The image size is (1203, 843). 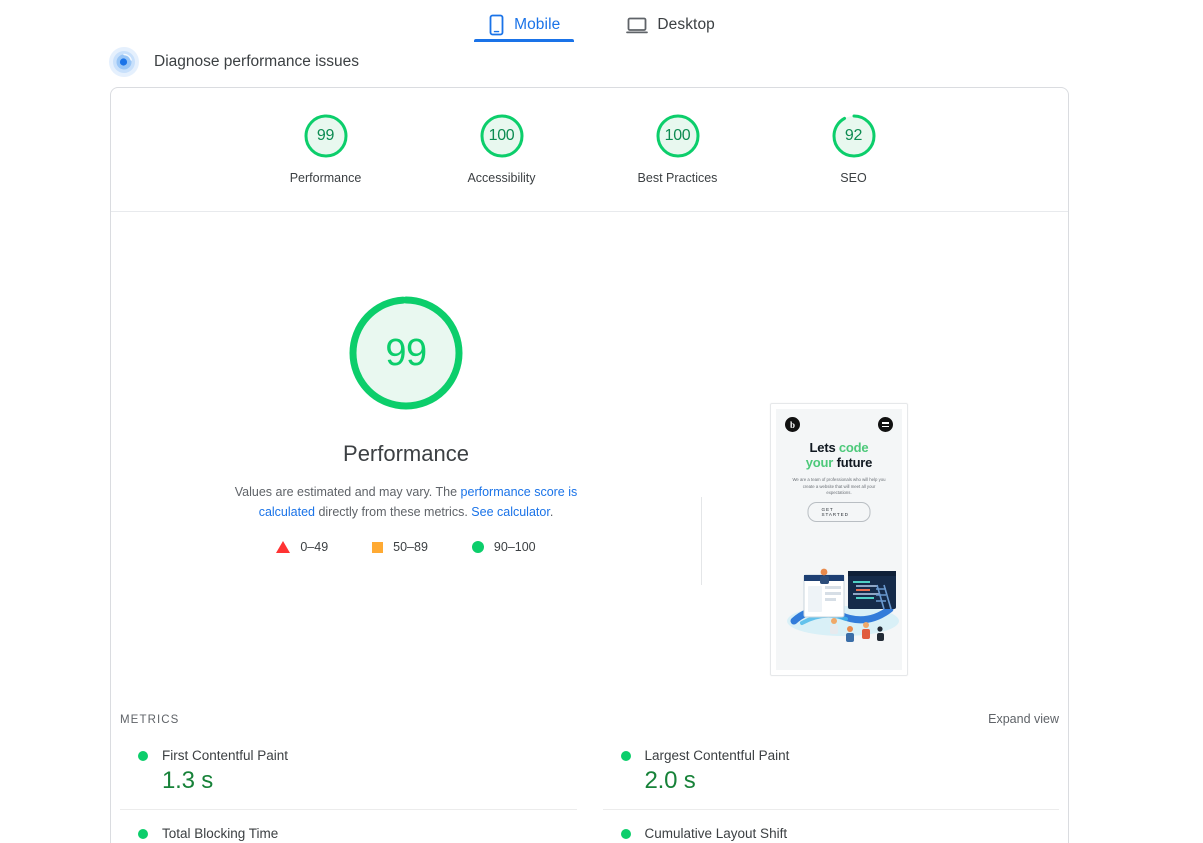 I want to click on gauge-performance-large: 99, so click(x=406, y=353).